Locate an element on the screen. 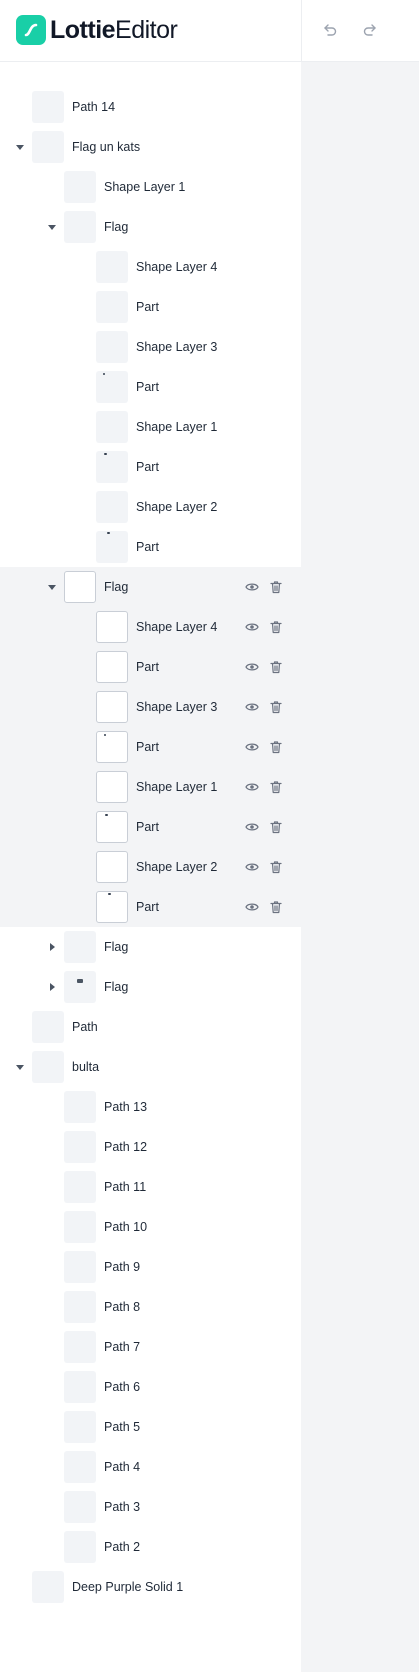  layer-row: Path 7 is located at coordinates (150, 1347).